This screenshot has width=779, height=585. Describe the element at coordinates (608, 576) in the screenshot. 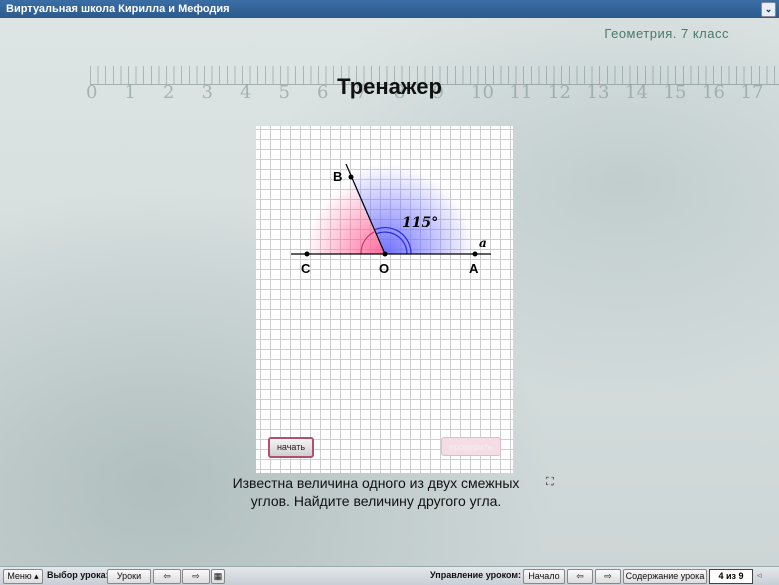

I see `next-page-arrow-icon: ⇨` at that location.